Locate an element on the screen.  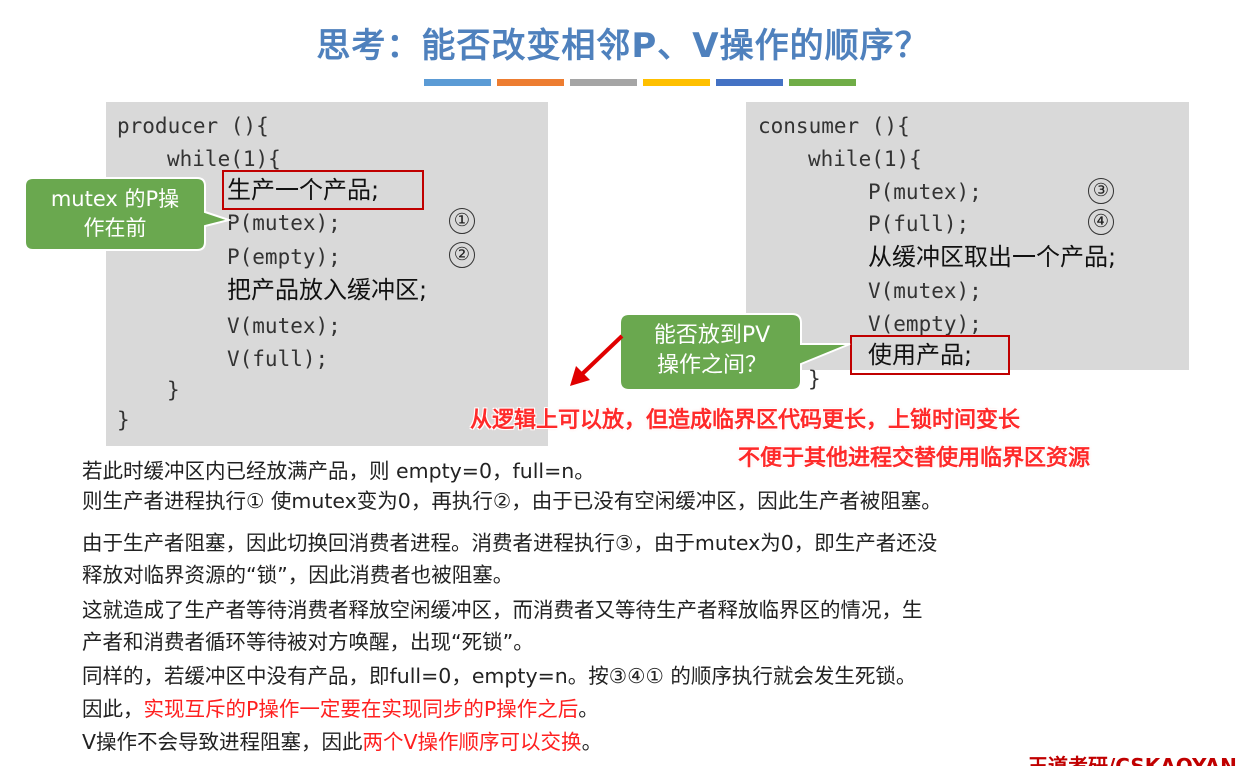
red-note-line1: 从逻辑上可以放，但造成临界区代码更长，上锁时间变长 is located at coordinates (745, 420).